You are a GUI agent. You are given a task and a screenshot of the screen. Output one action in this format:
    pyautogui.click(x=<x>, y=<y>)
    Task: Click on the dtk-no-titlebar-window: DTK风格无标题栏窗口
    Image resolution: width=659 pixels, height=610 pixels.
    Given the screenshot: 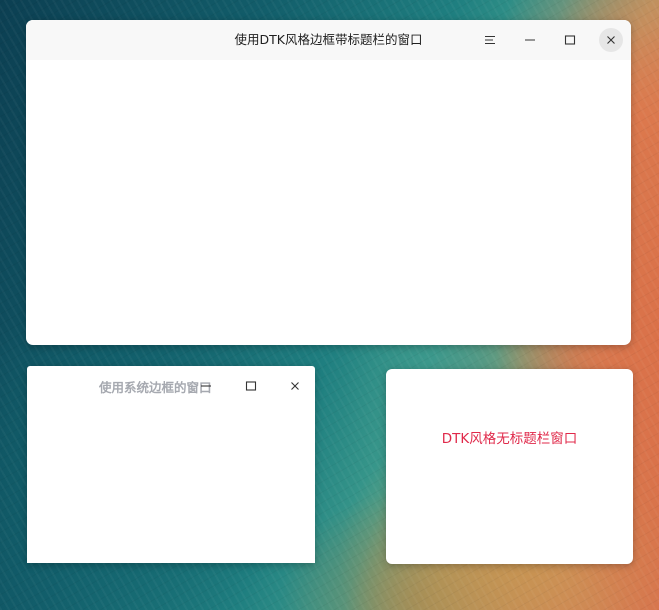 What is the action you would take?
    pyautogui.click(x=509, y=466)
    